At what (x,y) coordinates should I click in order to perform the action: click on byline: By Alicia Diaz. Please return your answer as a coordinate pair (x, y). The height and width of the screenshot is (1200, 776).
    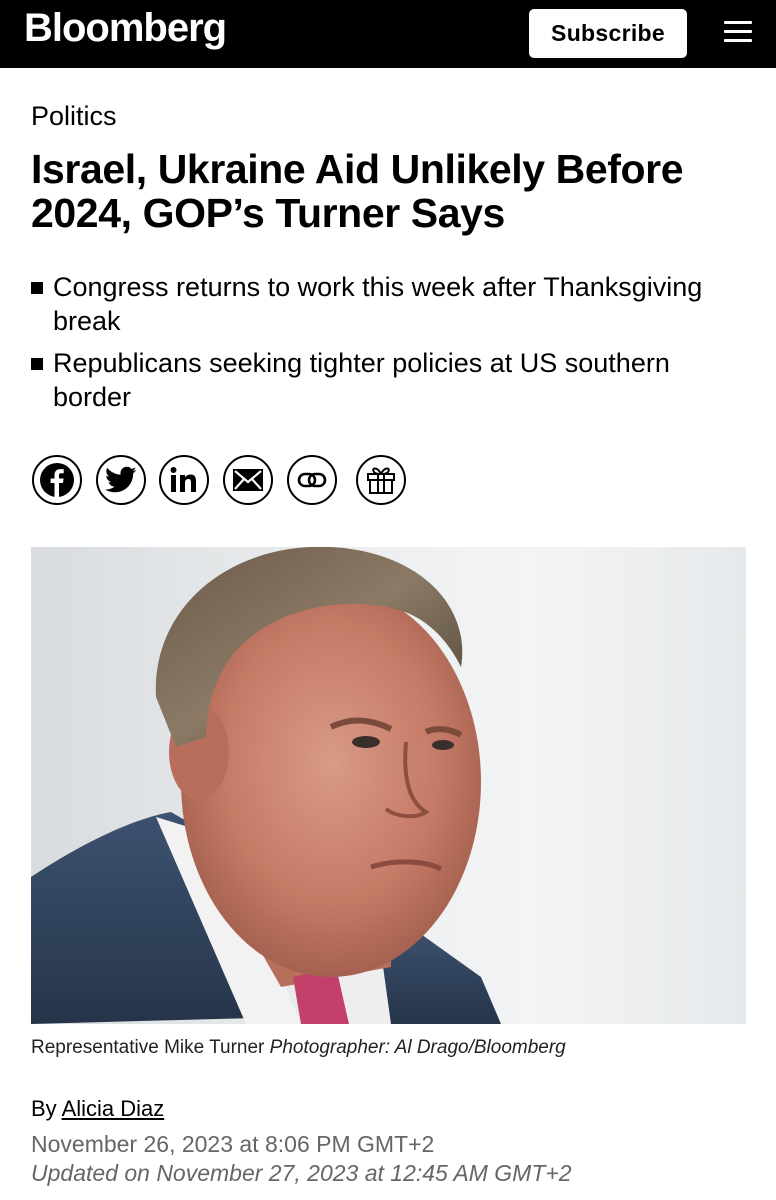
    Looking at the image, I should click on (97, 1109).